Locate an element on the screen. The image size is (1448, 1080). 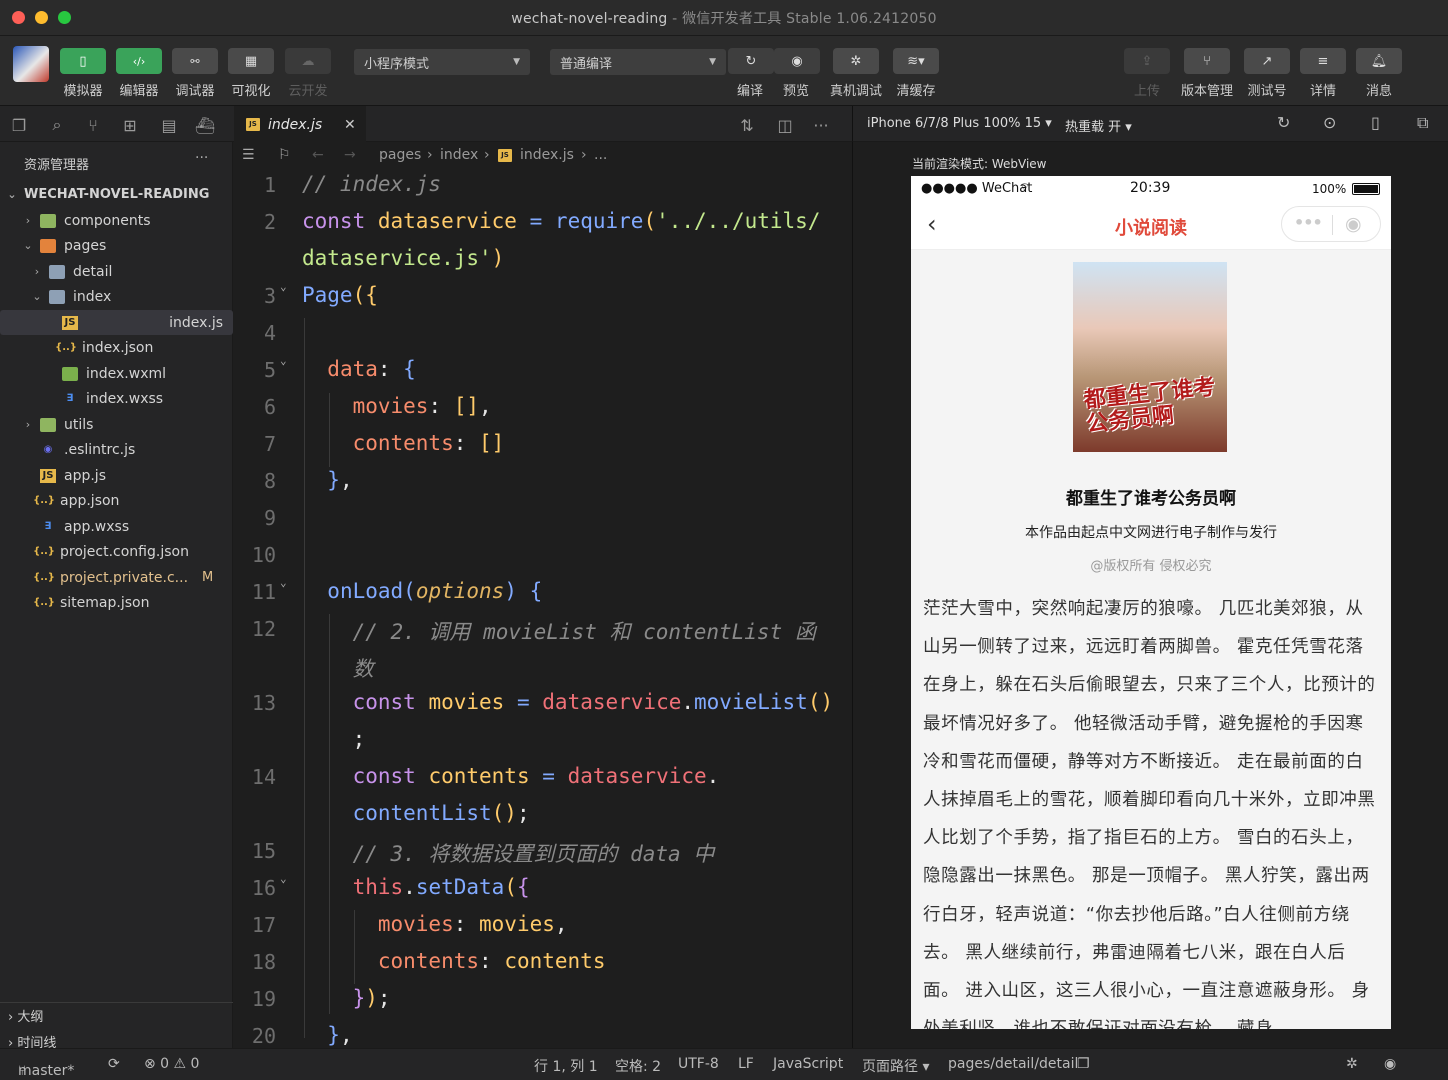
phone-icon: ▯ is located at coordinates (1375, 122).